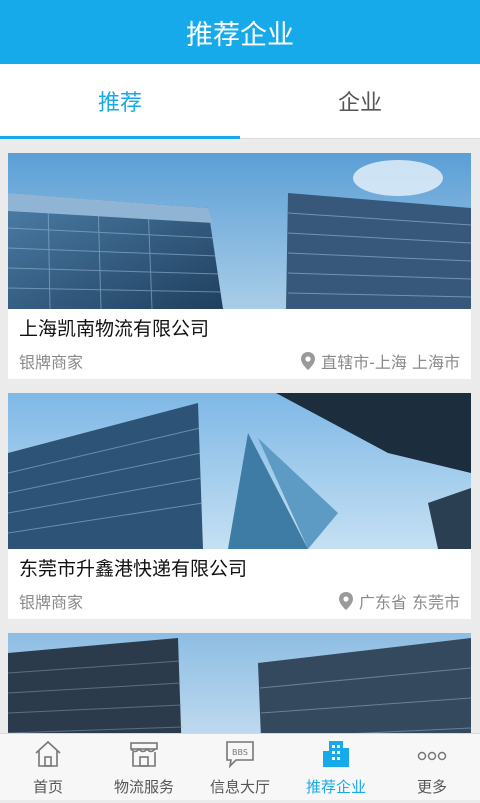 The width and height of the screenshot is (480, 803). I want to click on company-location: 直辖市-上海 上海市, so click(380, 361).